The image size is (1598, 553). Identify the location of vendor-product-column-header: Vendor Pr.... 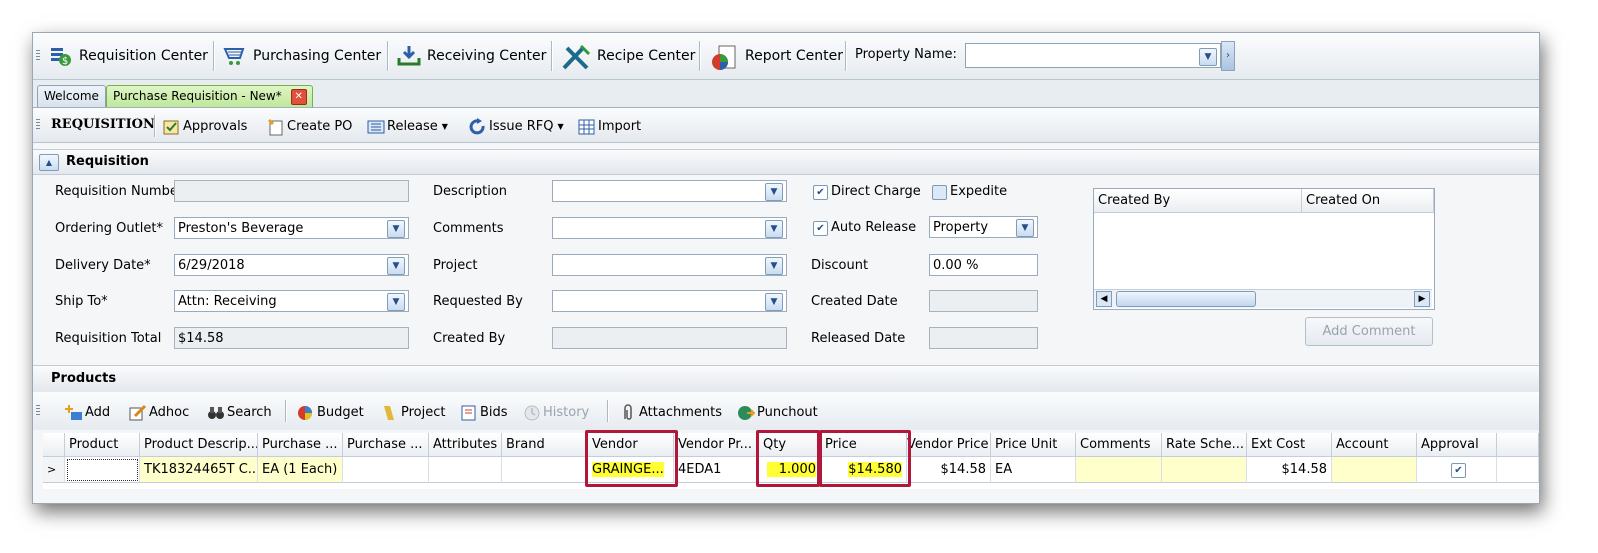
(716, 445).